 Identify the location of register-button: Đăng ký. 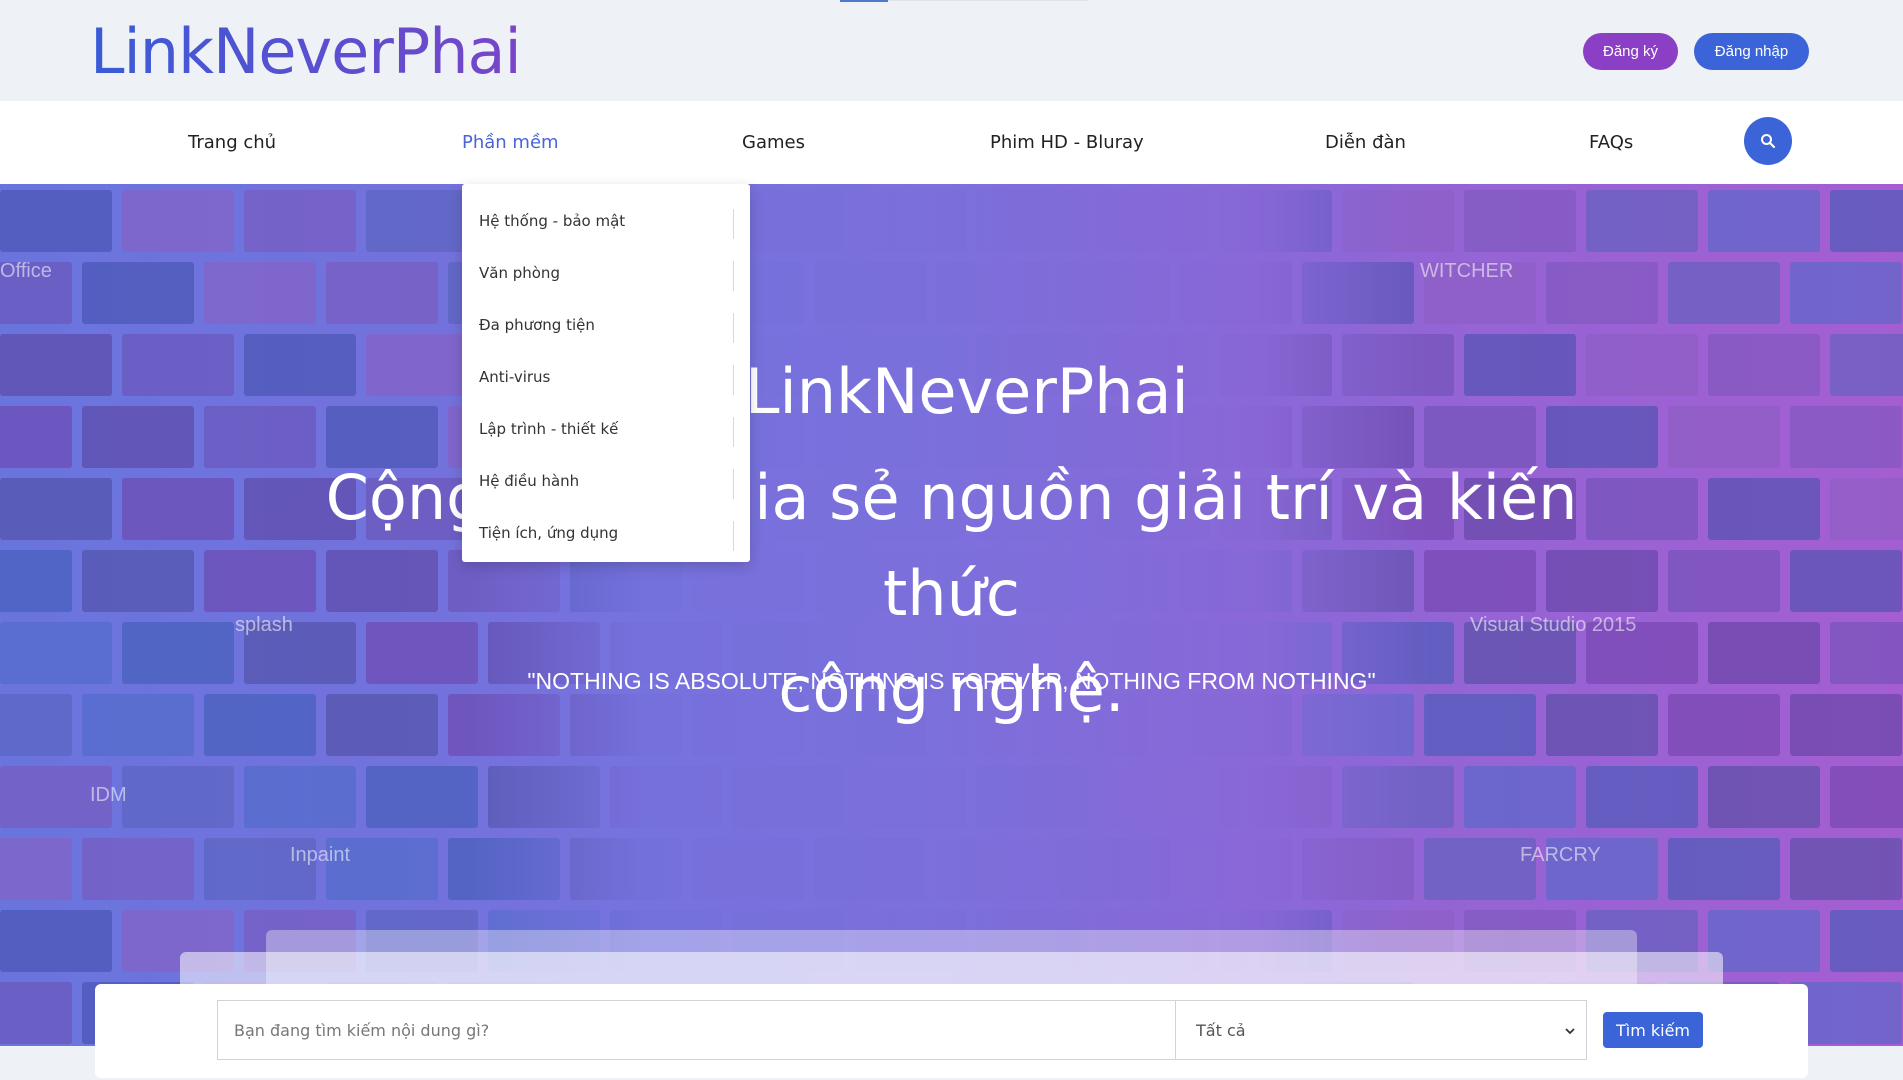
(1630, 51).